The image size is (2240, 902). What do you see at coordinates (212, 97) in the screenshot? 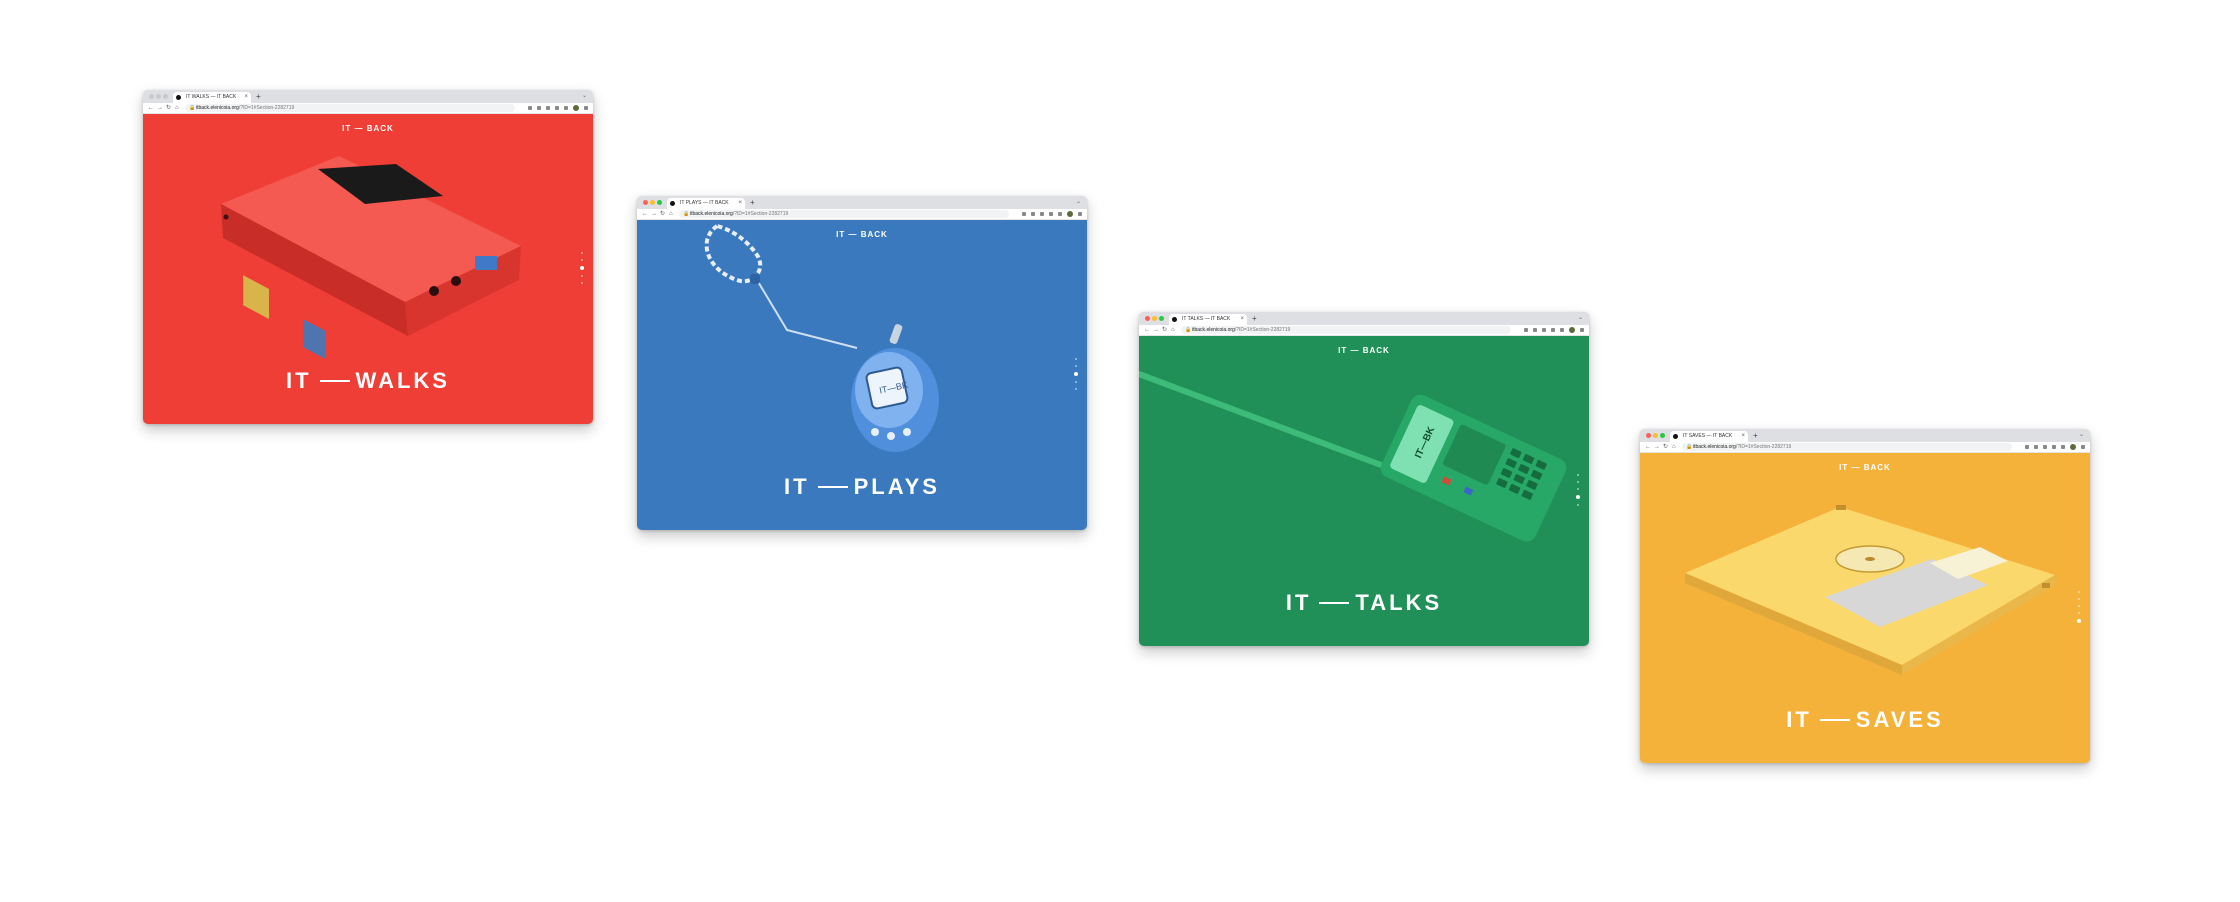
I see `browser-tab: IT WALKS — IT BACK ×` at bounding box center [212, 97].